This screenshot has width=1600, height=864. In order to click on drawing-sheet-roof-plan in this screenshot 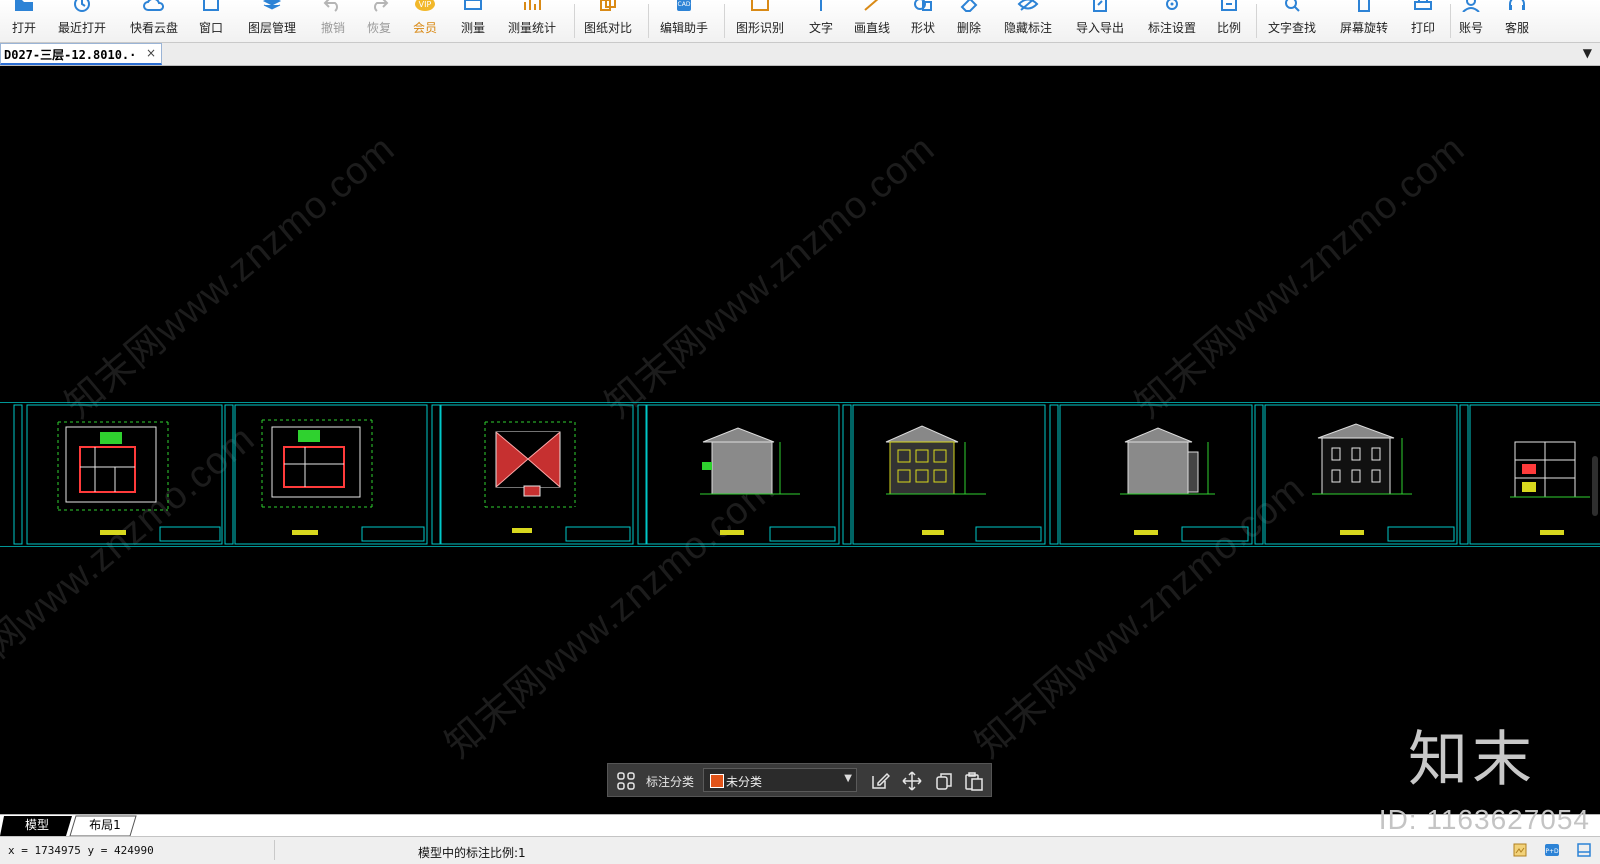, I will do `click(532, 474)`.